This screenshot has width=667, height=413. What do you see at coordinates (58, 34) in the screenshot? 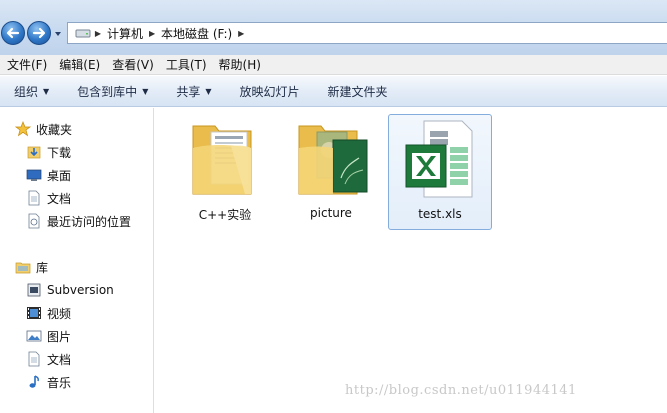
I see `recent-pages-dropdown` at bounding box center [58, 34].